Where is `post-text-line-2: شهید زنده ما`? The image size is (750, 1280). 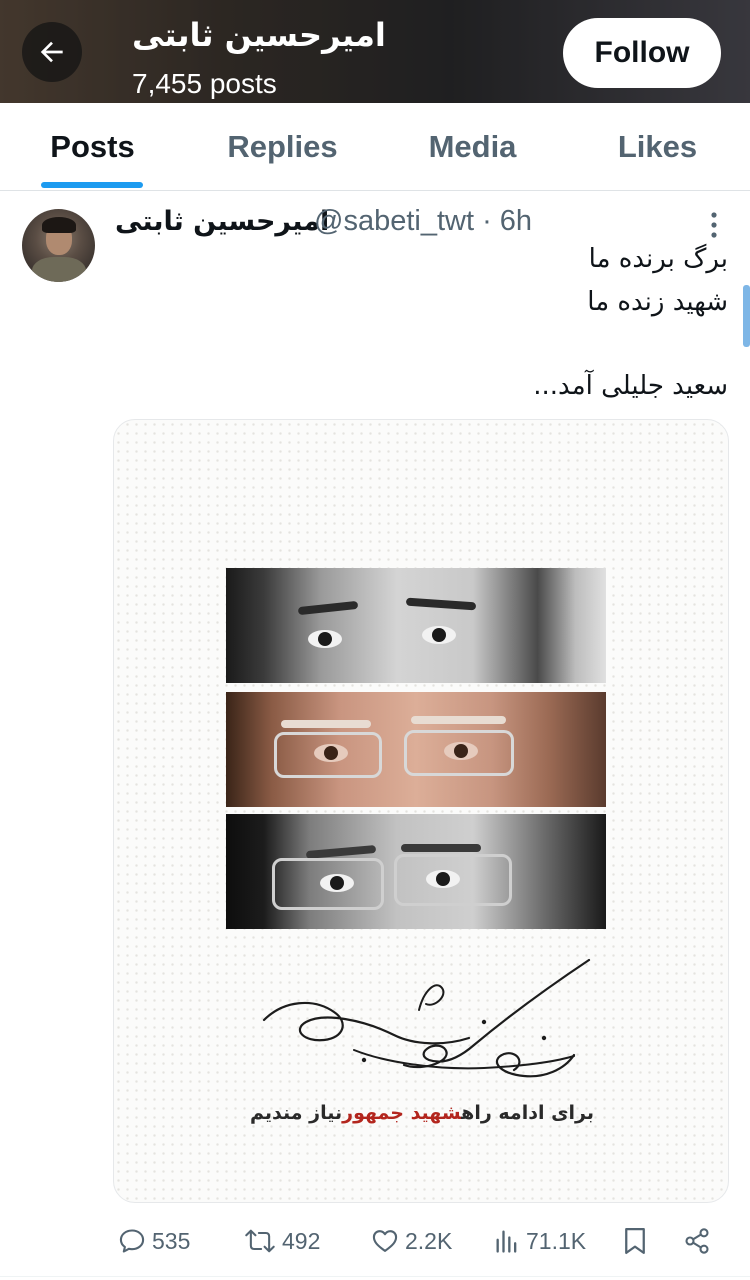
post-text-line-2: شهید زنده ما is located at coordinates (657, 302).